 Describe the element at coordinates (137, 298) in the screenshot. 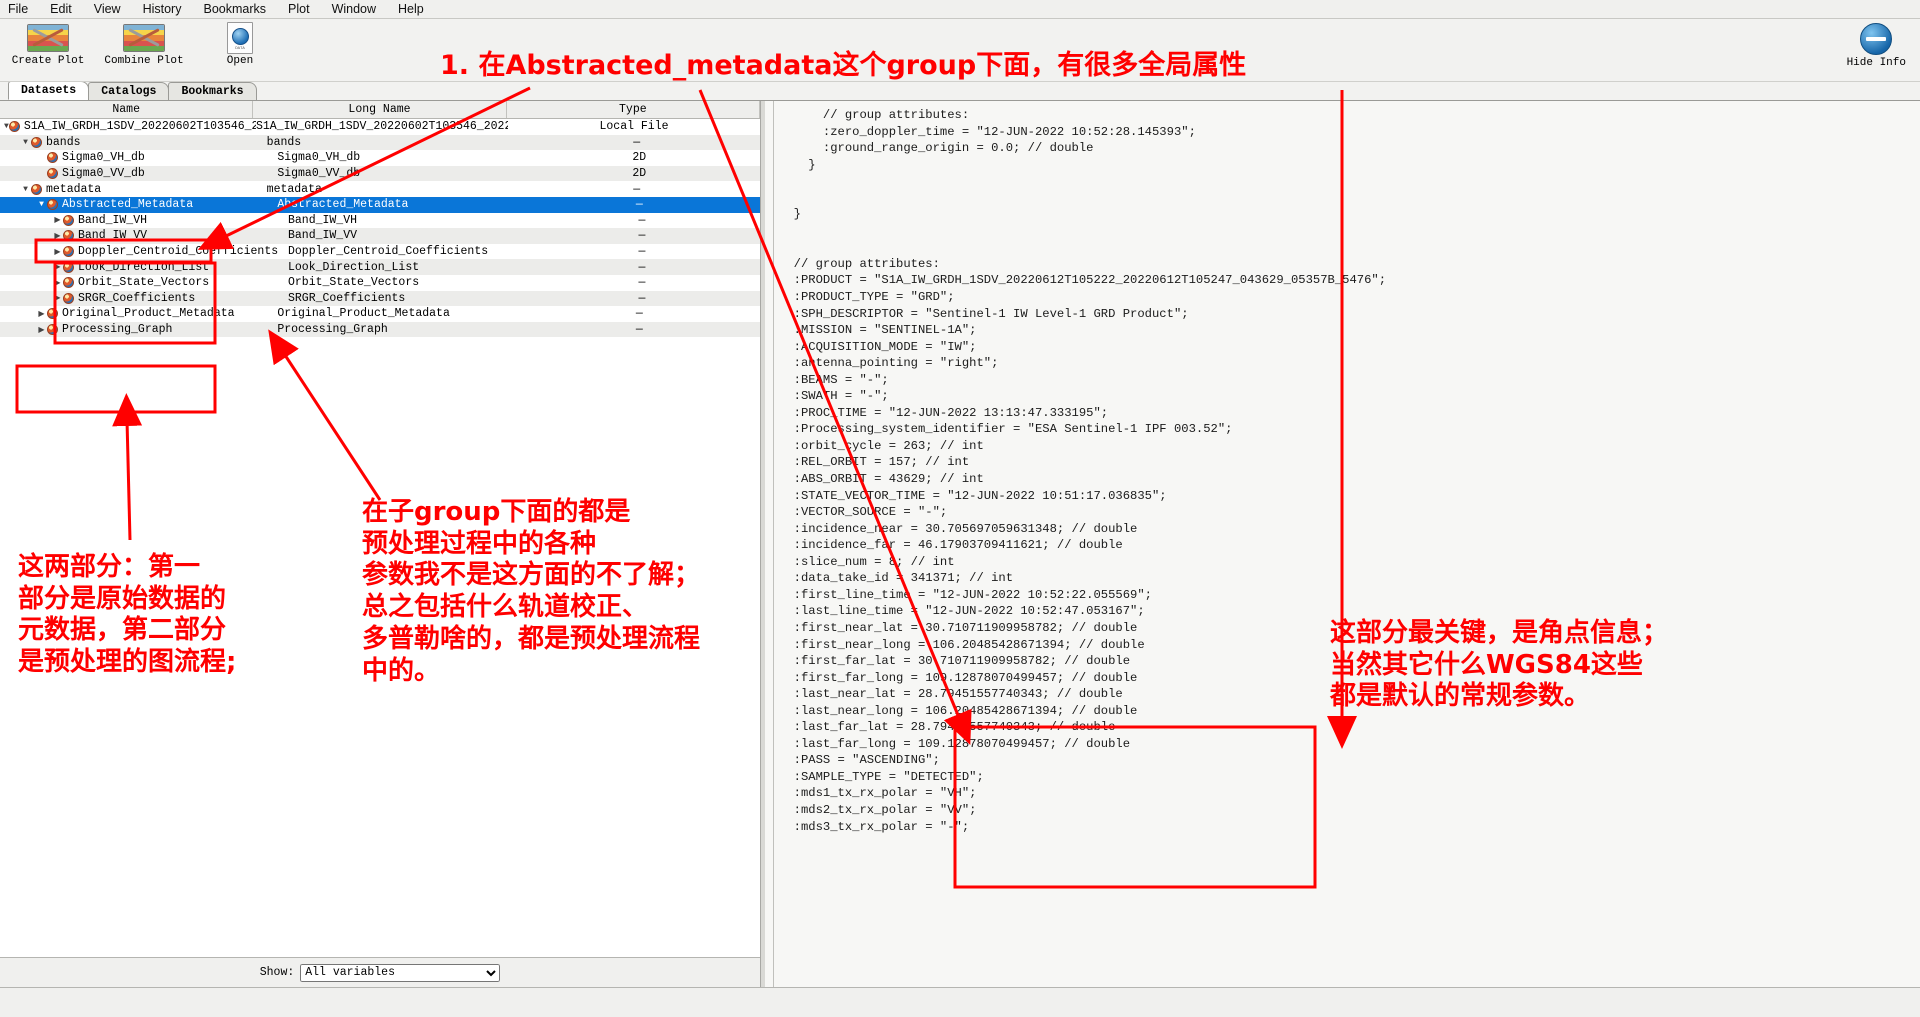

I see `tree-node-label: SRGR_Coefficients` at that location.